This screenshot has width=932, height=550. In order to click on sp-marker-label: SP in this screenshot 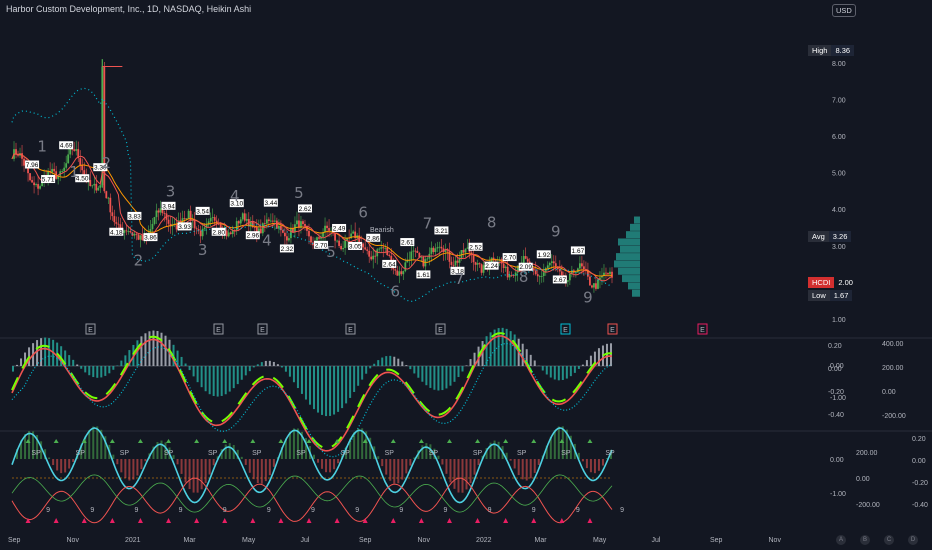, I will do `click(610, 453)`.